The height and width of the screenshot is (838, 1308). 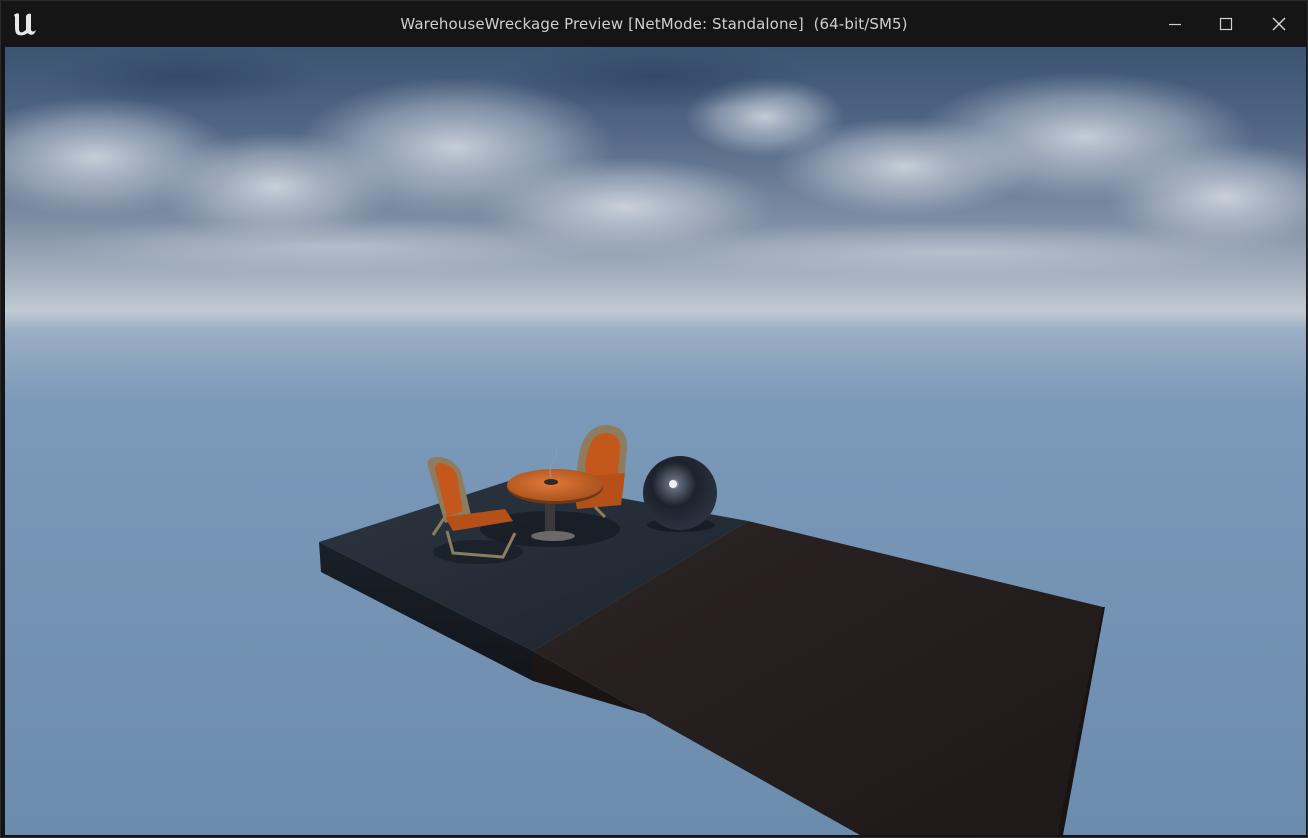 I want to click on close-button, so click(x=1279, y=24).